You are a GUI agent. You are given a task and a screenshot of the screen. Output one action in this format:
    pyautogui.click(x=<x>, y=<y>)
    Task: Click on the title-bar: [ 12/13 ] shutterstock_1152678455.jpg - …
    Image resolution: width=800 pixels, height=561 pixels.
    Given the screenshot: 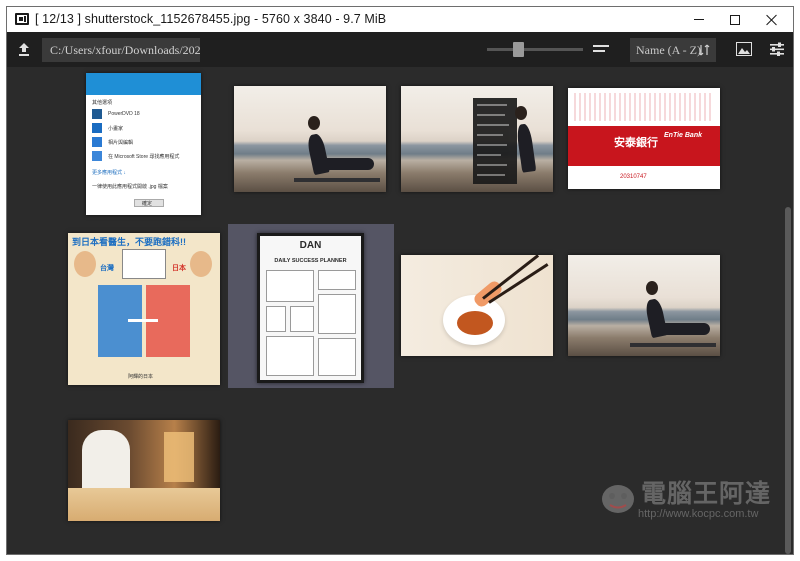 What is the action you would take?
    pyautogui.click(x=400, y=19)
    